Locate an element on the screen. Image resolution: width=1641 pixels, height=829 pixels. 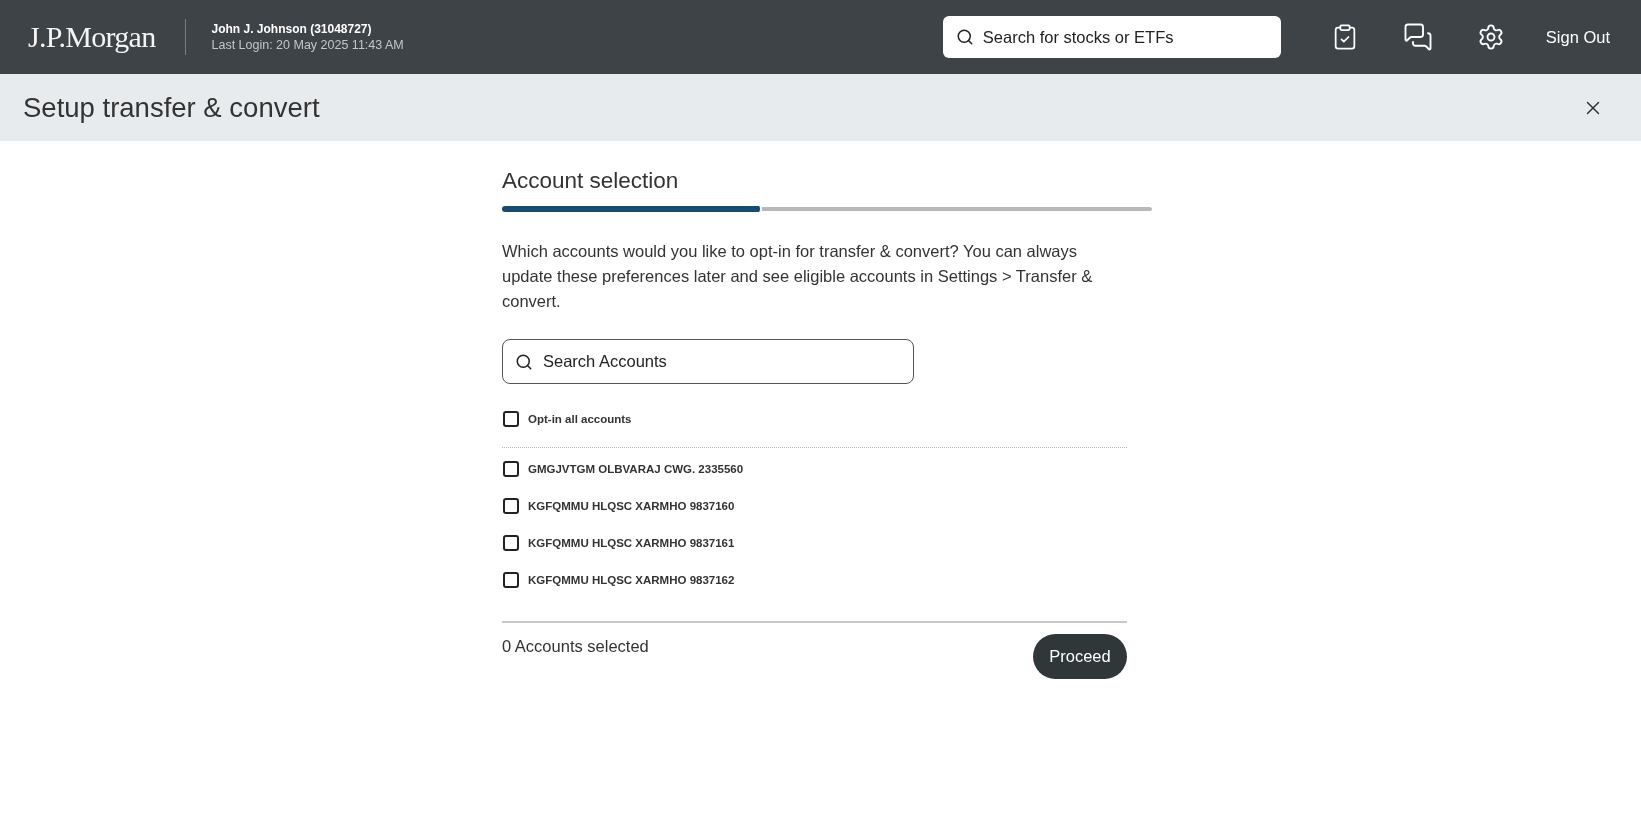
checkbox-label: Opt-in all accounts is located at coordinates (580, 419).